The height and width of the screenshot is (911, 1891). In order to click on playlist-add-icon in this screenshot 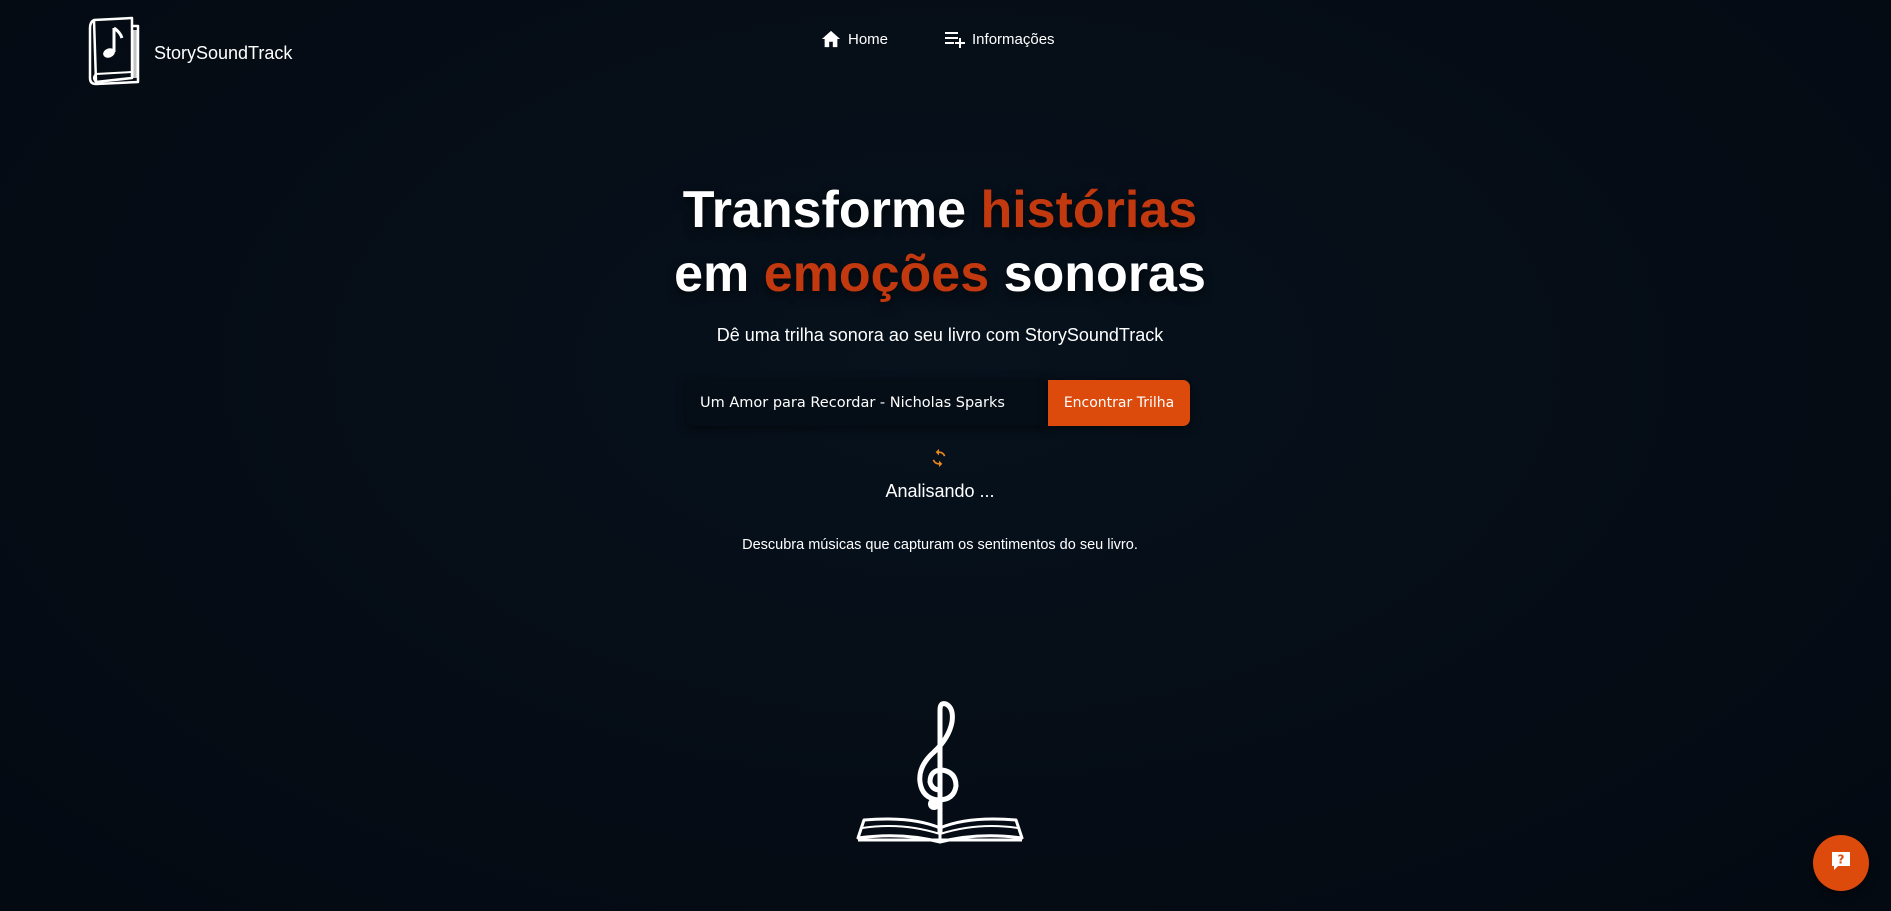, I will do `click(955, 39)`.